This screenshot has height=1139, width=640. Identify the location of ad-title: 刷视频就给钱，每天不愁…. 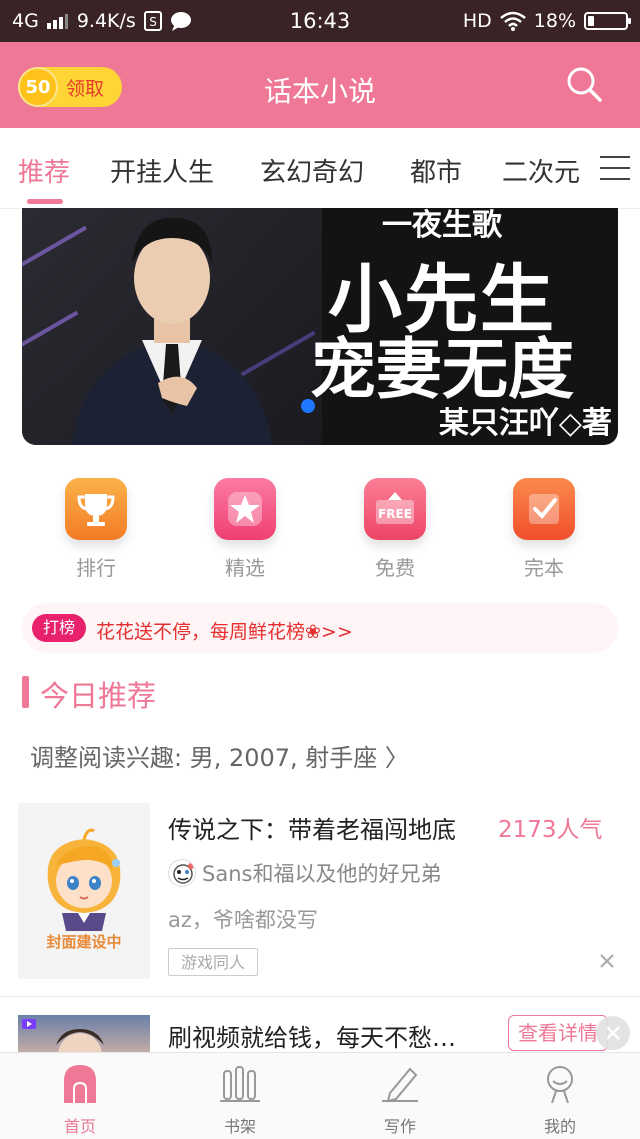
(312, 1038).